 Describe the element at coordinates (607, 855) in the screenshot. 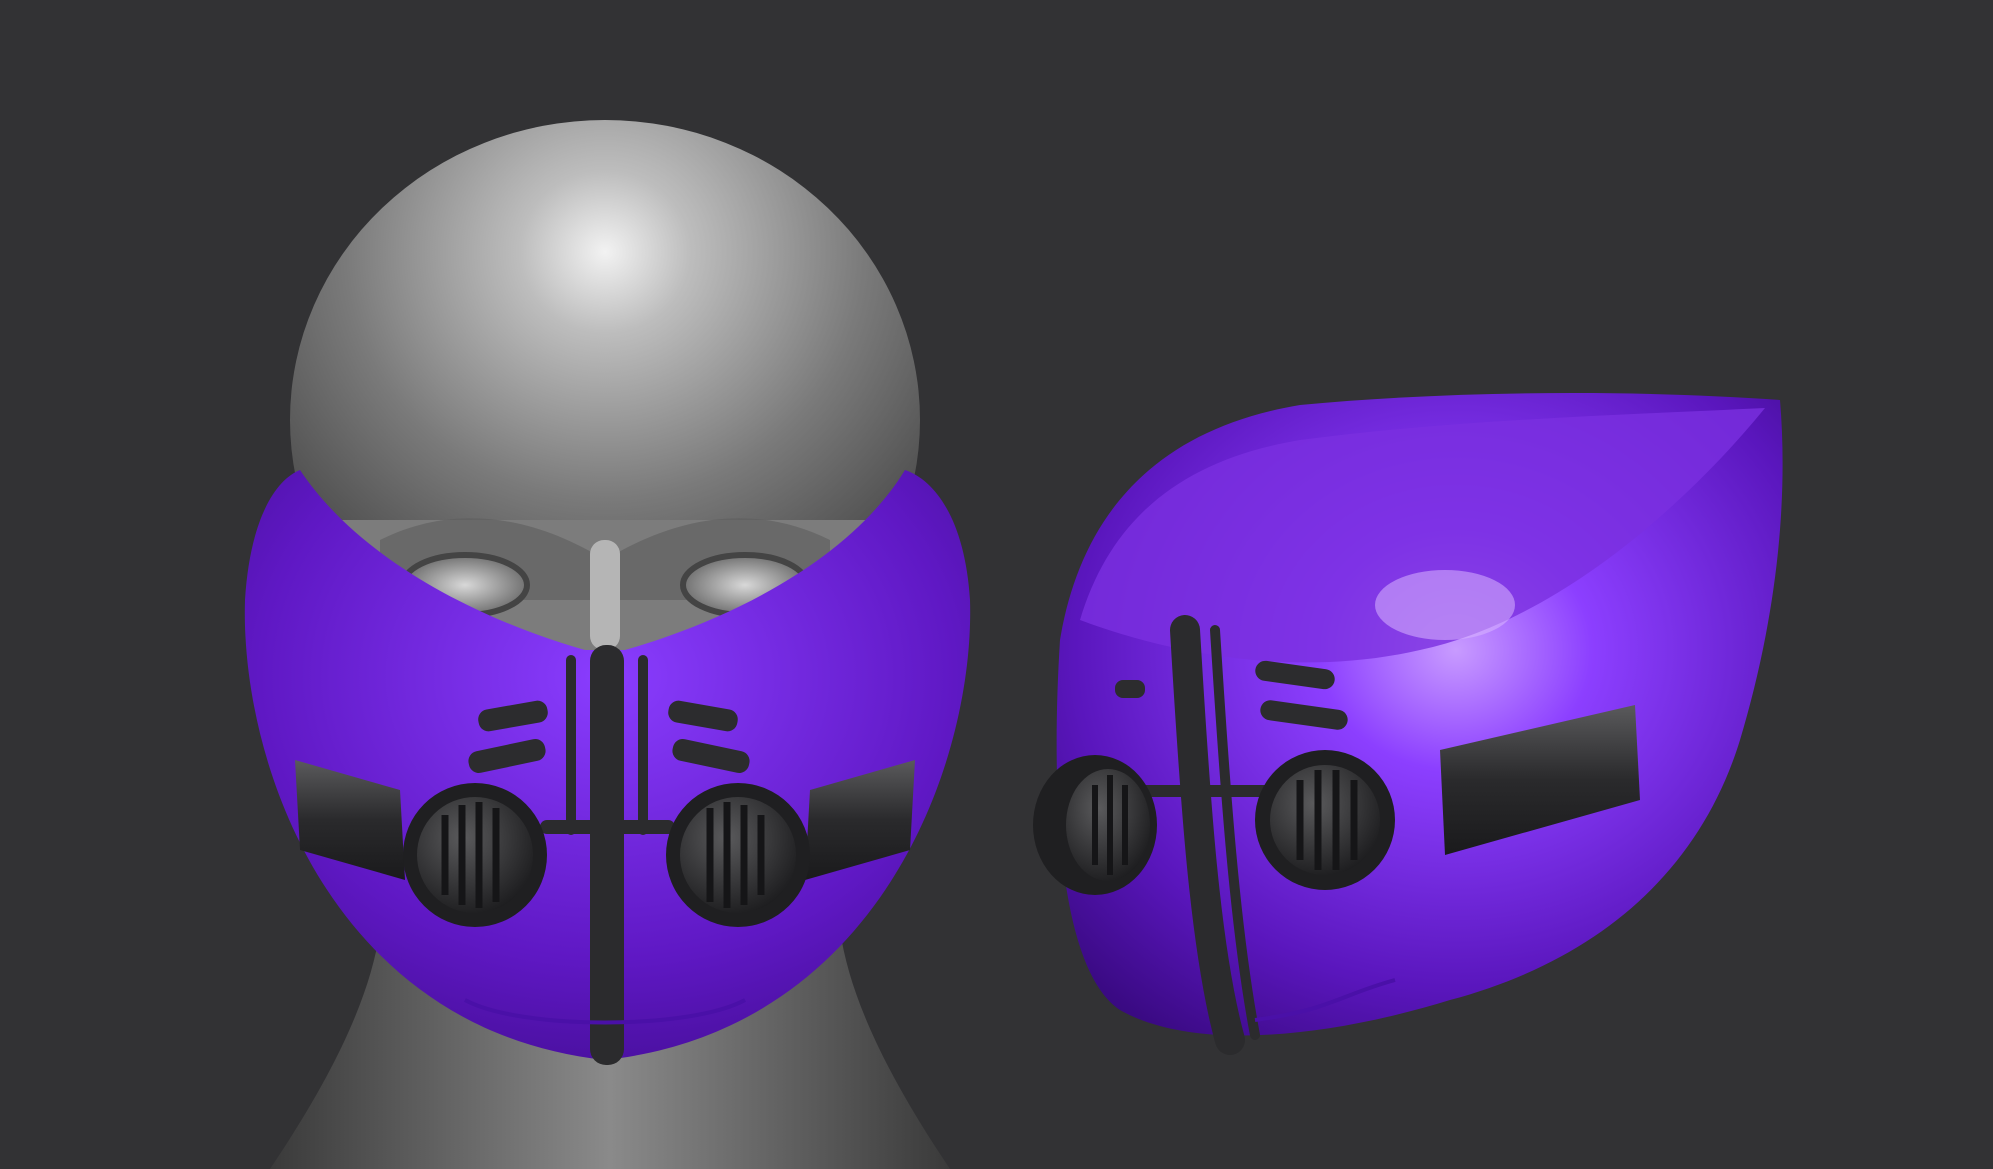

I see `center-rib` at that location.